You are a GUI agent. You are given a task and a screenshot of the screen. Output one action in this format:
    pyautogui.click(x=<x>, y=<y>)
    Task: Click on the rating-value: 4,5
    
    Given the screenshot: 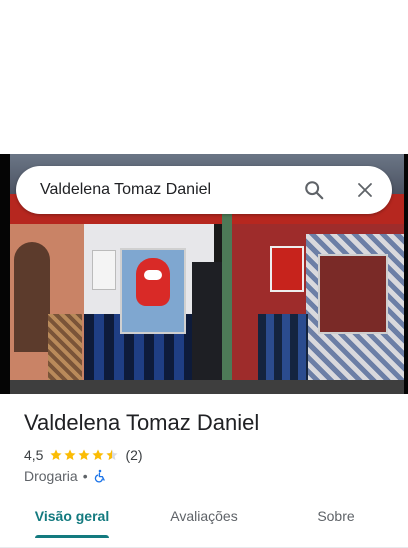 What is the action you would take?
    pyautogui.click(x=34, y=455)
    